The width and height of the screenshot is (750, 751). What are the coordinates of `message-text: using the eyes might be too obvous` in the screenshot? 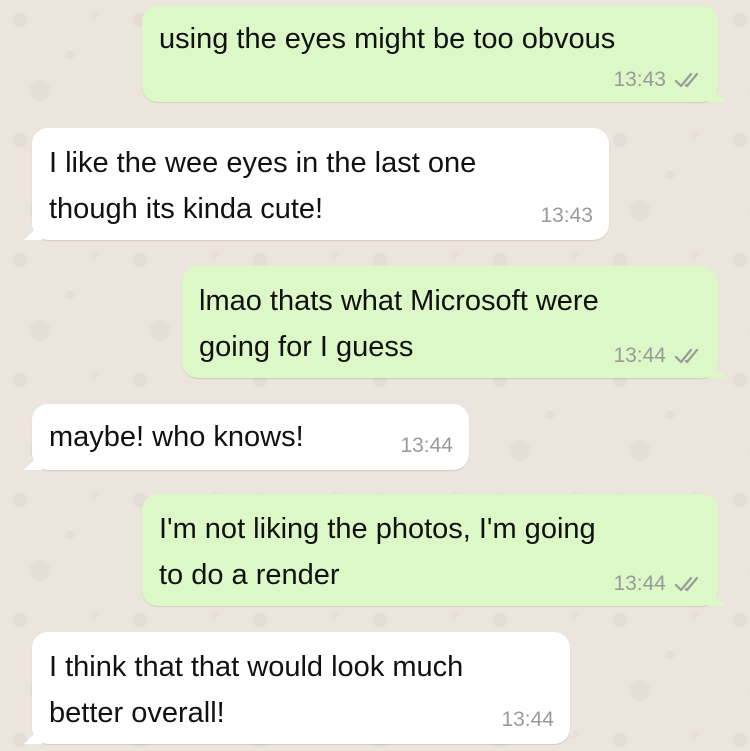 It's located at (387, 39).